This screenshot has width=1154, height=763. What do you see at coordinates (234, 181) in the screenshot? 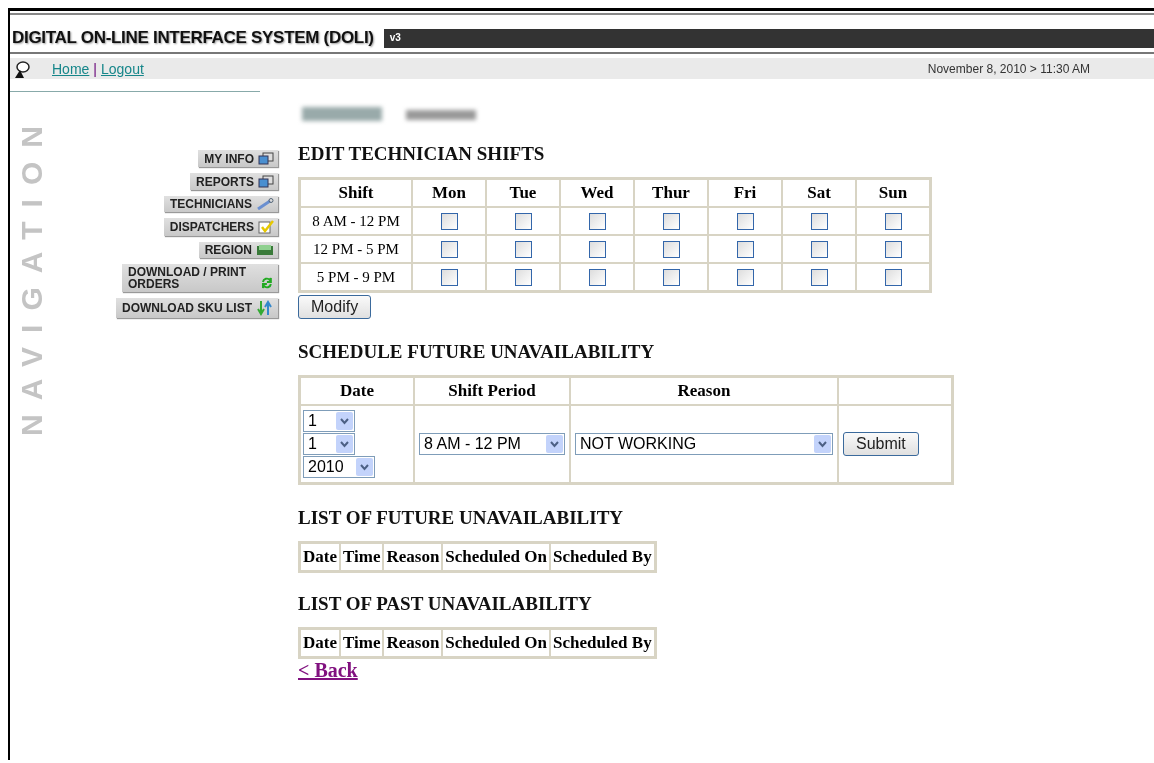
I see `nav-button: REPORTS` at bounding box center [234, 181].